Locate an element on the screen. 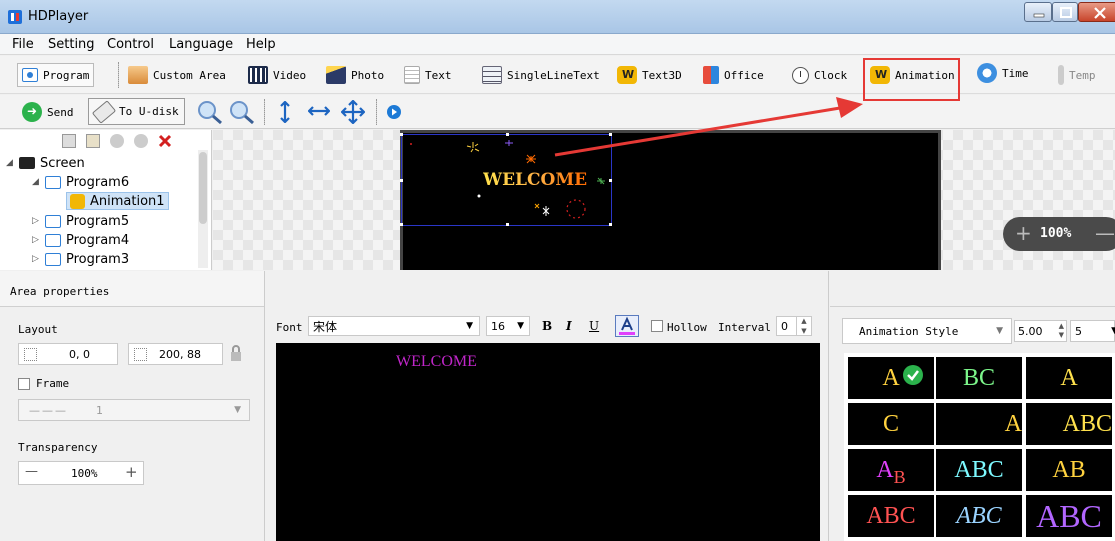 The image size is (1115, 541). scrollbar-thumb is located at coordinates (203, 188).